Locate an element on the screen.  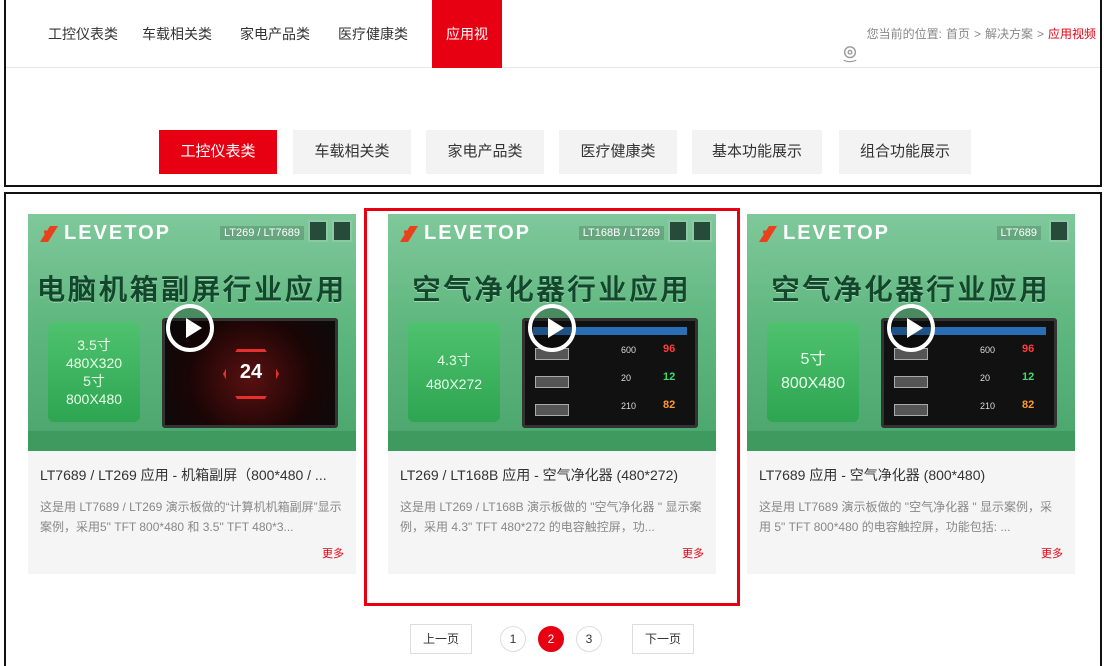
tab-appliance: 家电产品类 is located at coordinates (485, 152).